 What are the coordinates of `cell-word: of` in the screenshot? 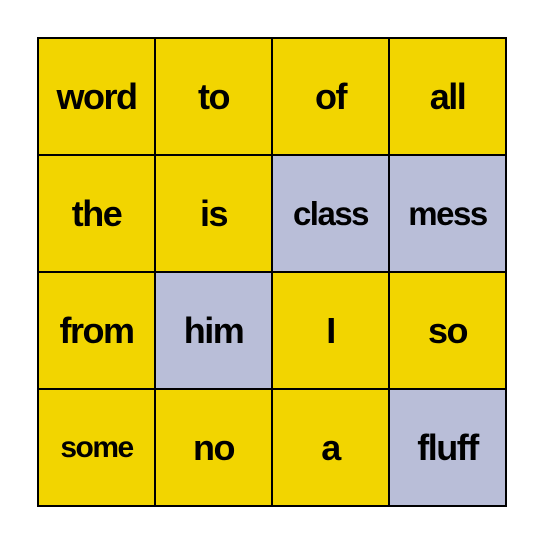 It's located at (331, 96).